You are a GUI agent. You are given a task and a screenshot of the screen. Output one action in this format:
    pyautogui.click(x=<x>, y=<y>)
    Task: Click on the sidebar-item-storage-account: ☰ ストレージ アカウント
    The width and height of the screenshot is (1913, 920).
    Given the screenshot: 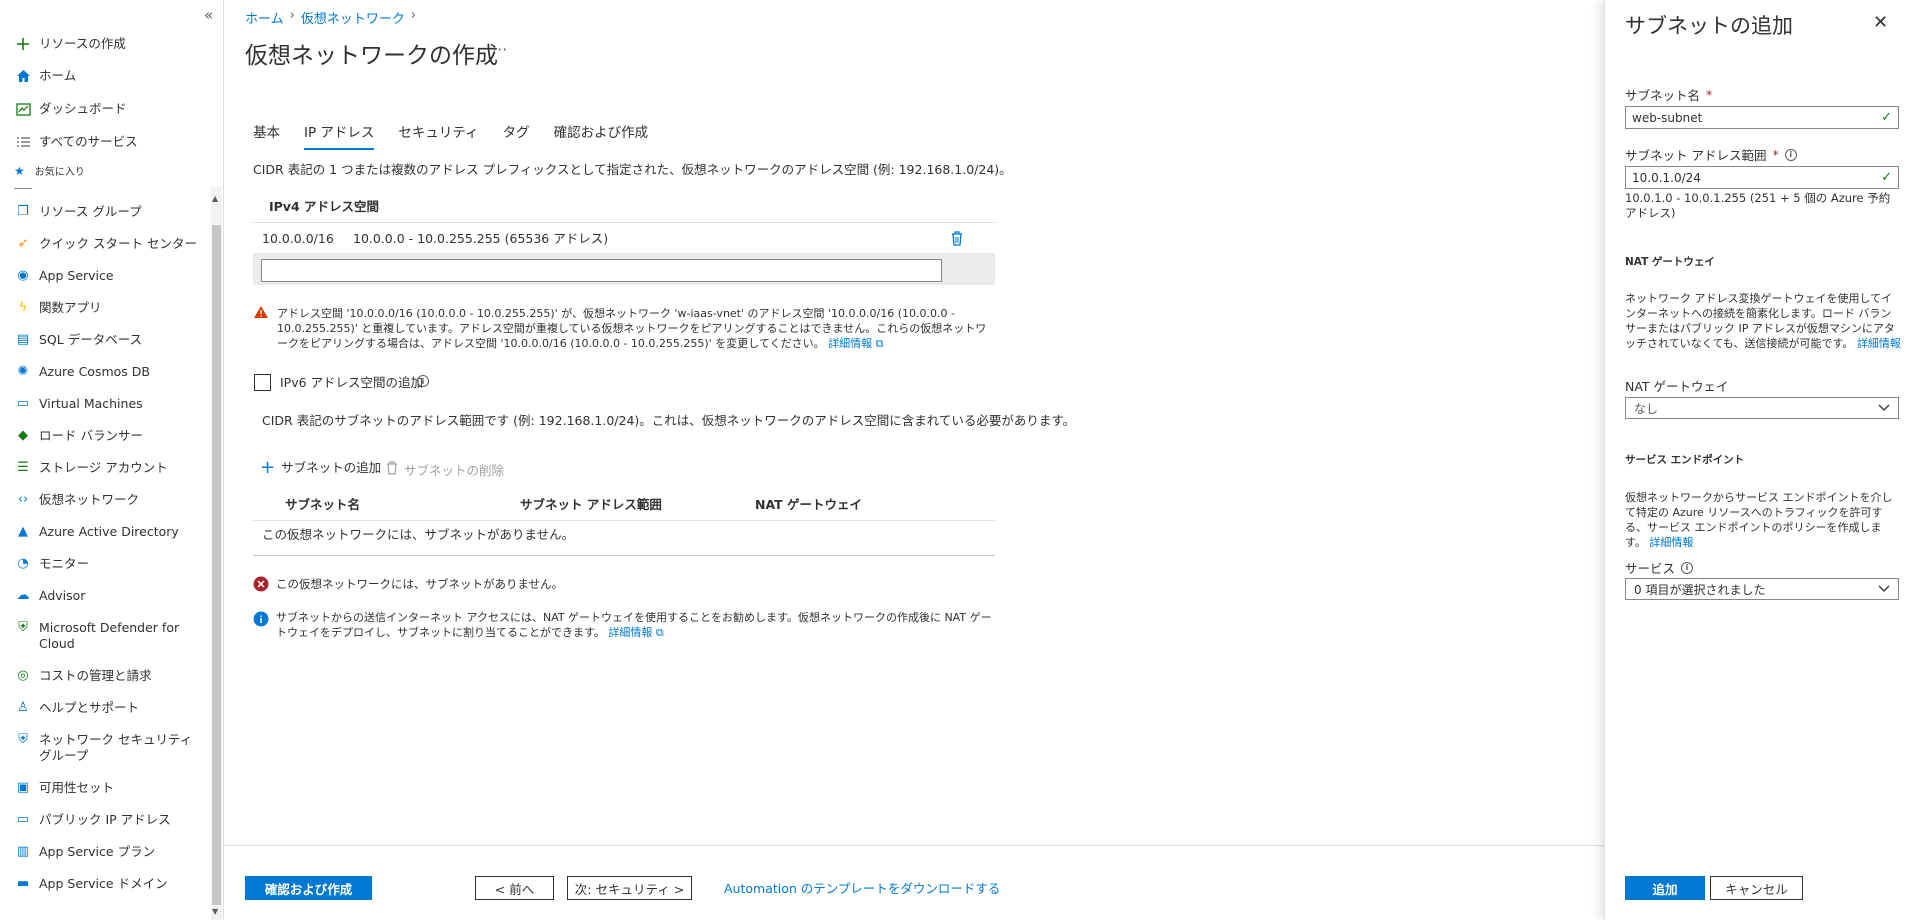 What is the action you would take?
    pyautogui.click(x=109, y=468)
    